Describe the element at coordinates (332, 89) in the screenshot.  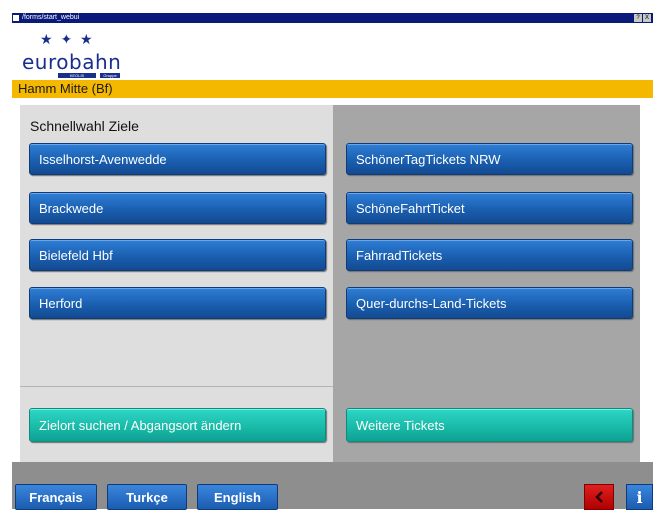
I see `station-bar: Hamm Mitte (Bf)` at that location.